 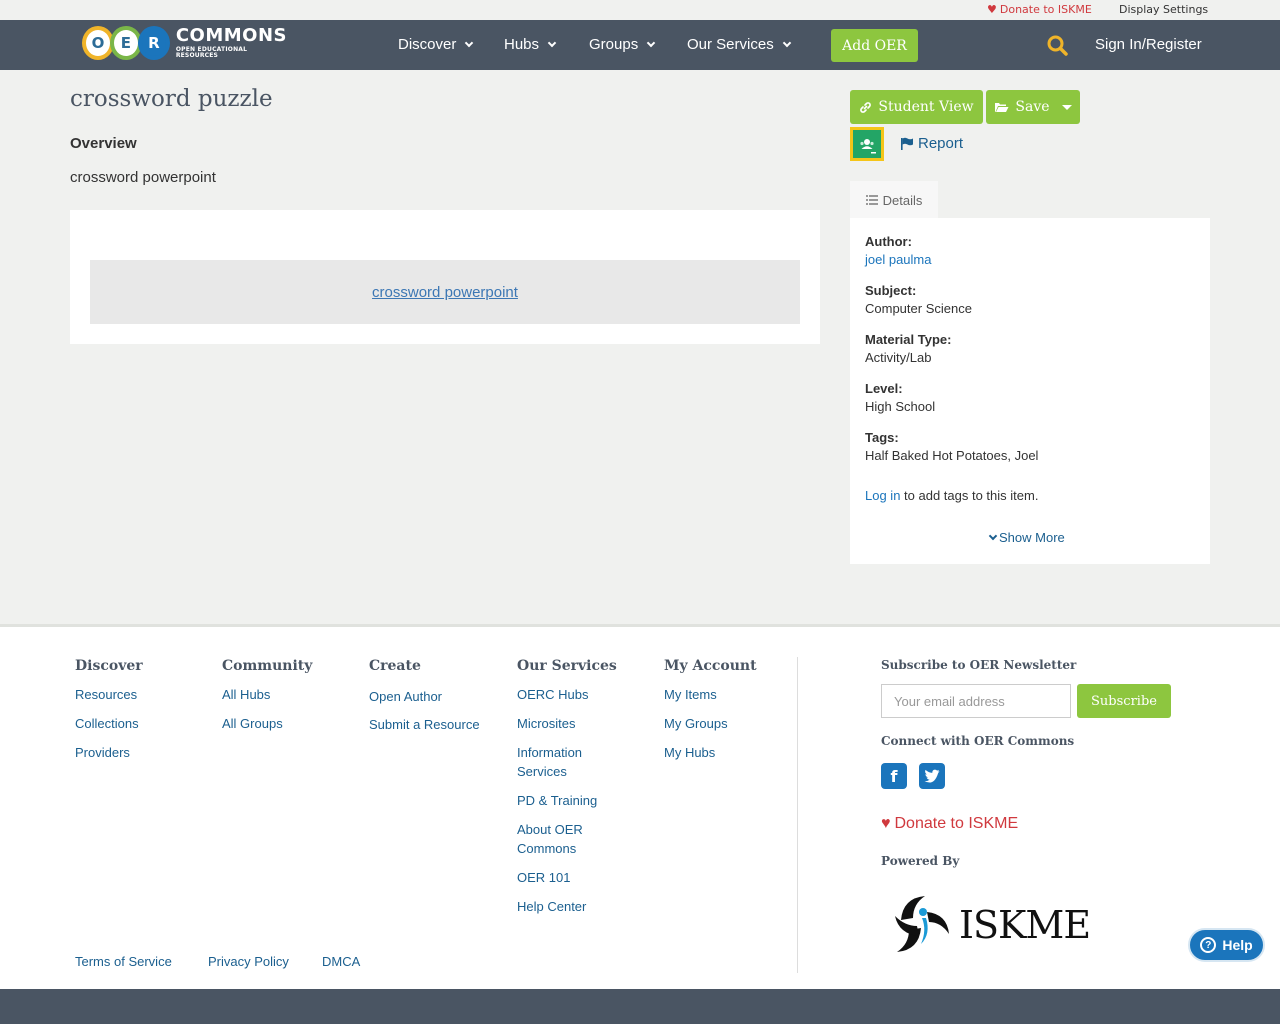 What do you see at coordinates (1057, 45) in the screenshot?
I see `search-icon` at bounding box center [1057, 45].